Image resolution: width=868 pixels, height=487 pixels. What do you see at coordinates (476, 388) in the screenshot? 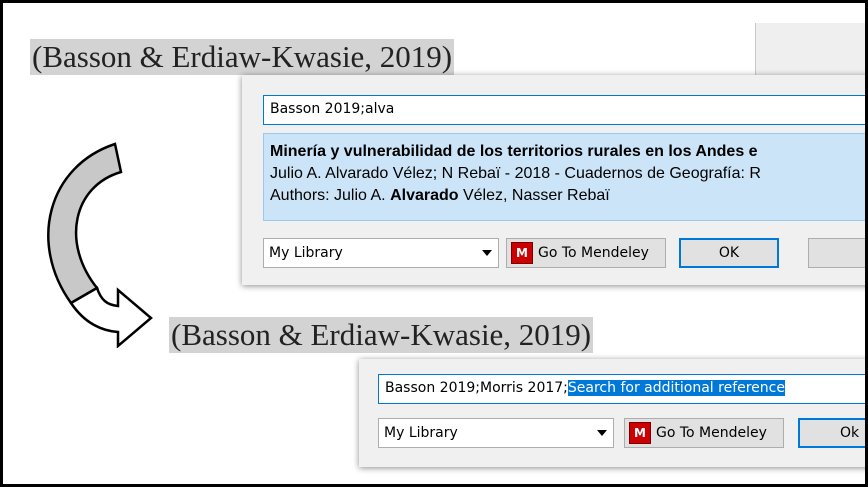
I see `citation-search-value-plain: Basson 2019;Morris 2017;` at bounding box center [476, 388].